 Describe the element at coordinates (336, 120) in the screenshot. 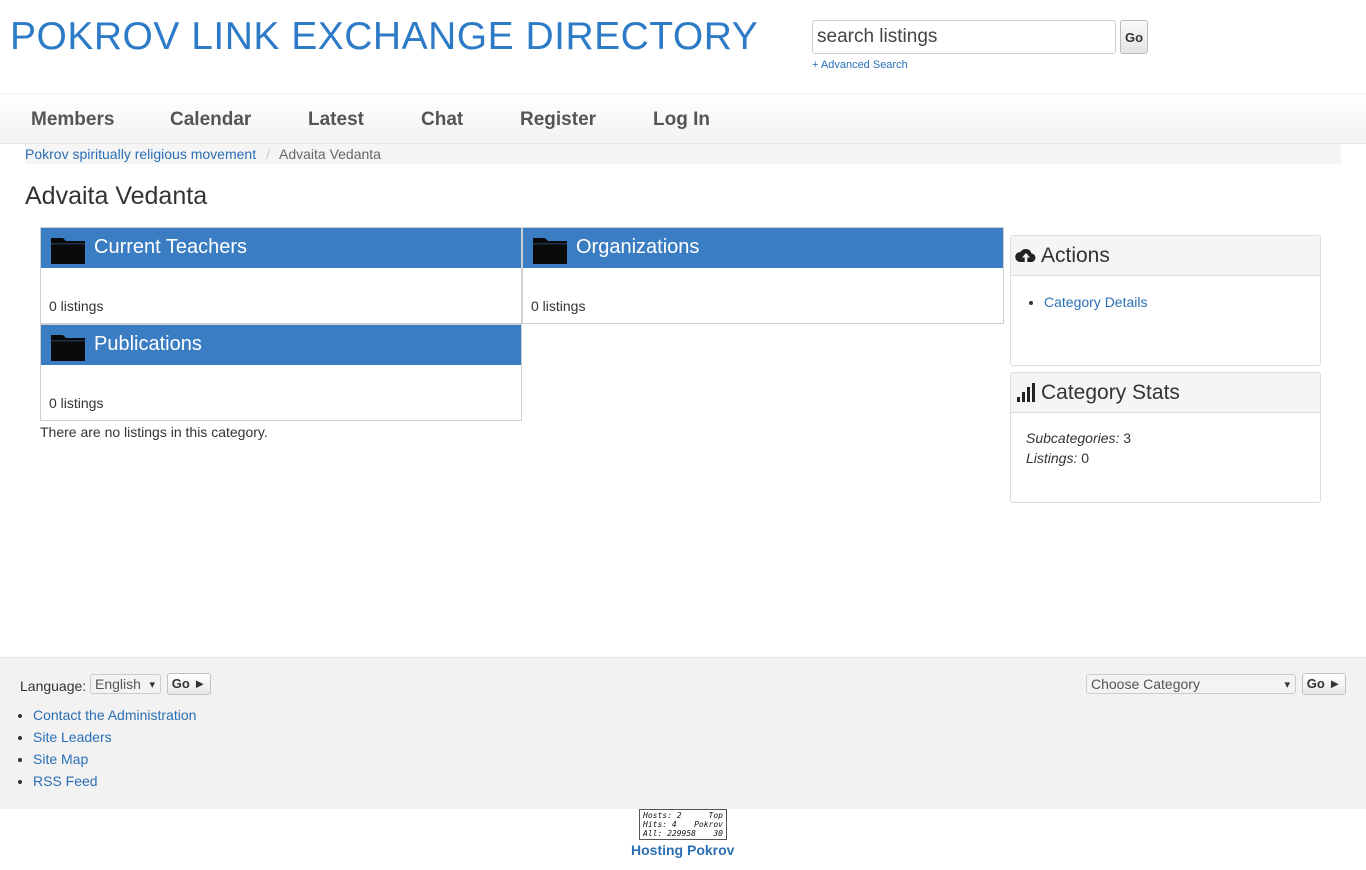

I see `nav-latest: Latest` at that location.